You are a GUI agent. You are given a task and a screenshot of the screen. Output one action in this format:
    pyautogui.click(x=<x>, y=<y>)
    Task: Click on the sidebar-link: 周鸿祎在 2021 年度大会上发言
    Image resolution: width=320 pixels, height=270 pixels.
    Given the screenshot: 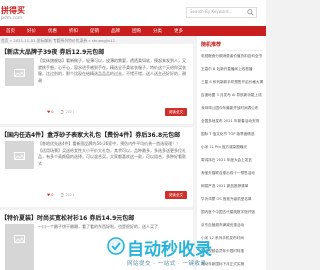 What is the action you would take?
    pyautogui.click(x=232, y=160)
    